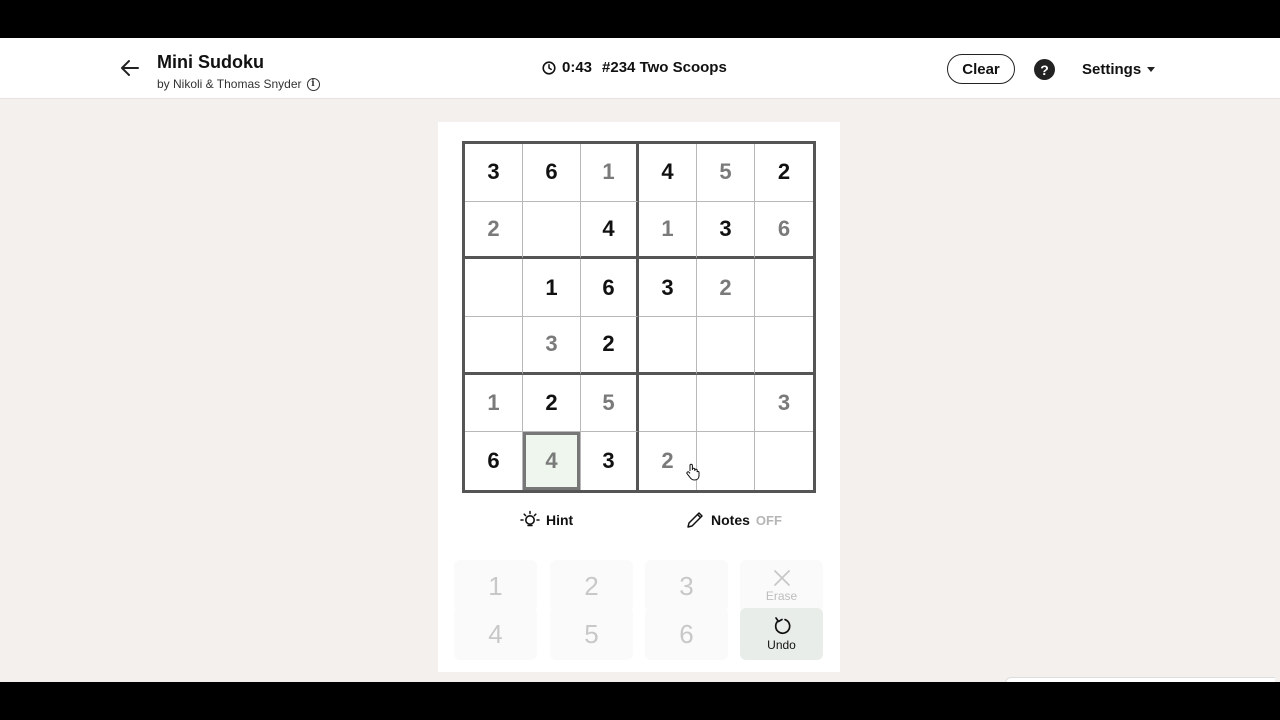 The height and width of the screenshot is (720, 1280). Describe the element at coordinates (784, 173) in the screenshot. I see `grid-cell-r0-c5: 2` at that location.